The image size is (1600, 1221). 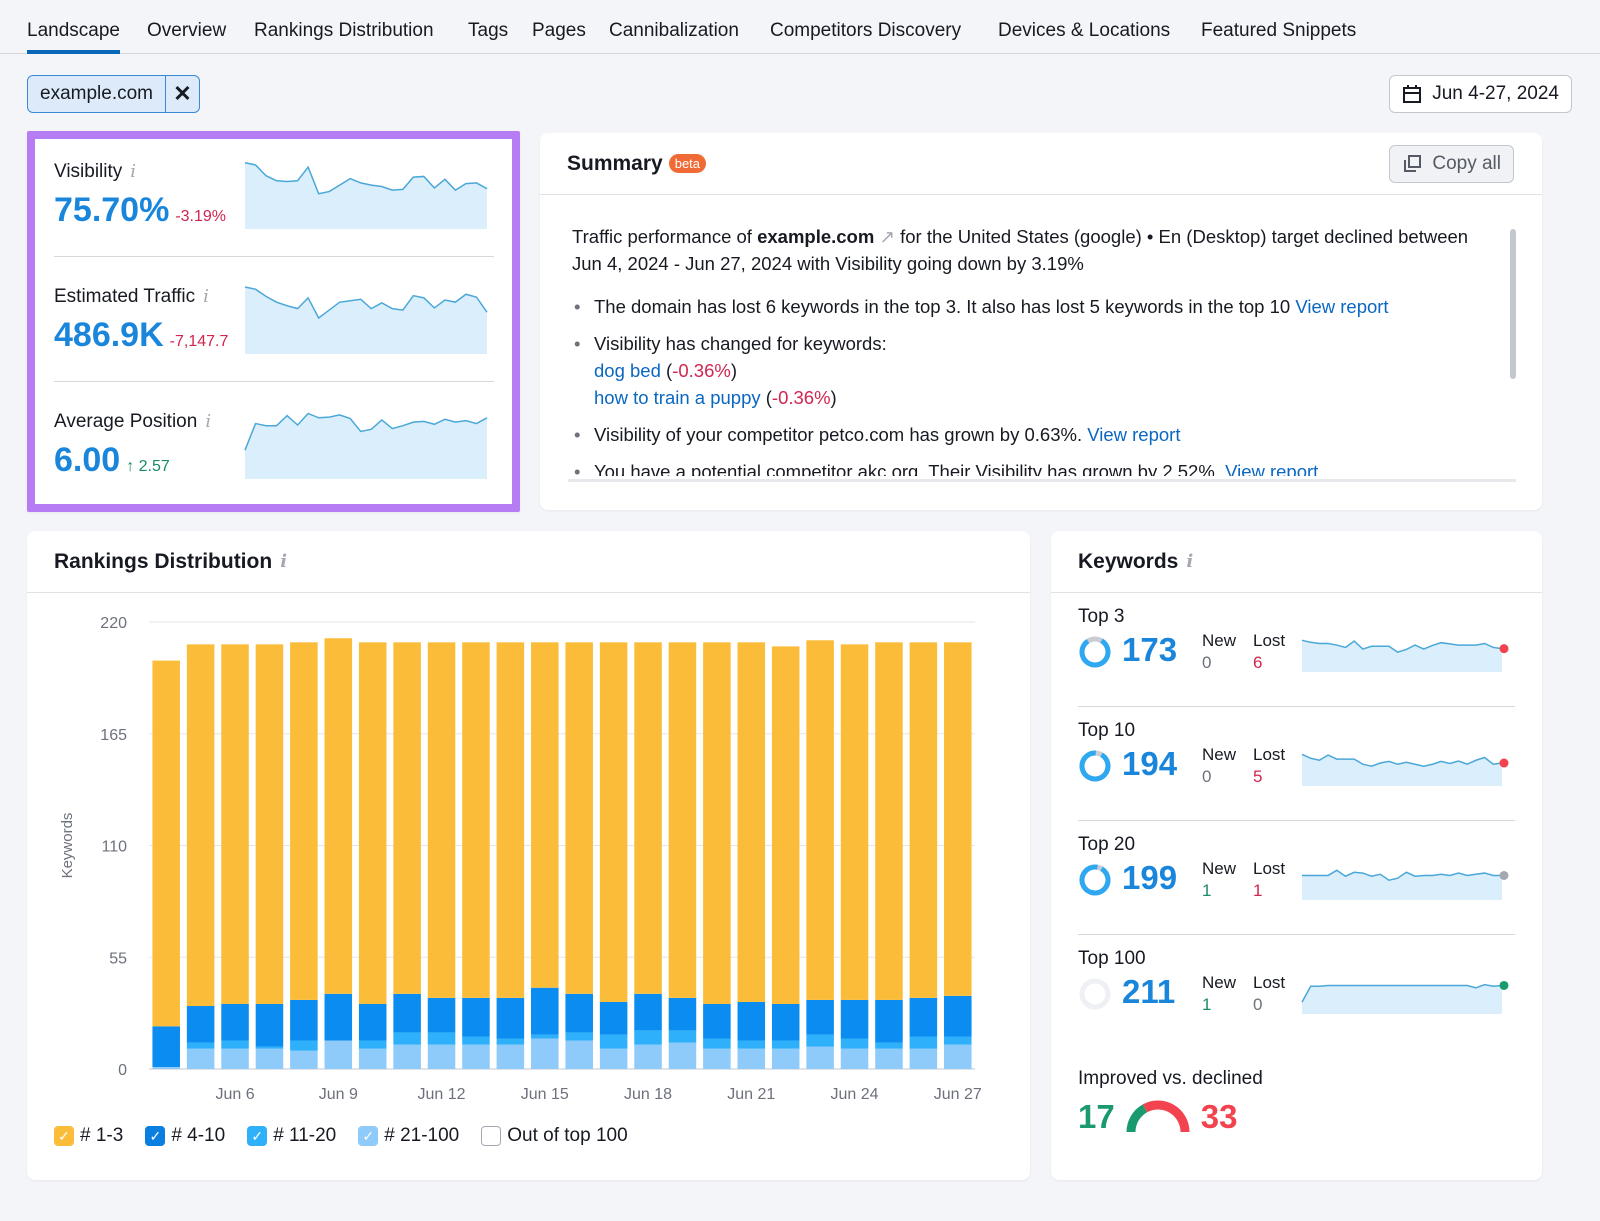 What do you see at coordinates (234, 1094) in the screenshot?
I see `x-tick-label: Jun 6` at bounding box center [234, 1094].